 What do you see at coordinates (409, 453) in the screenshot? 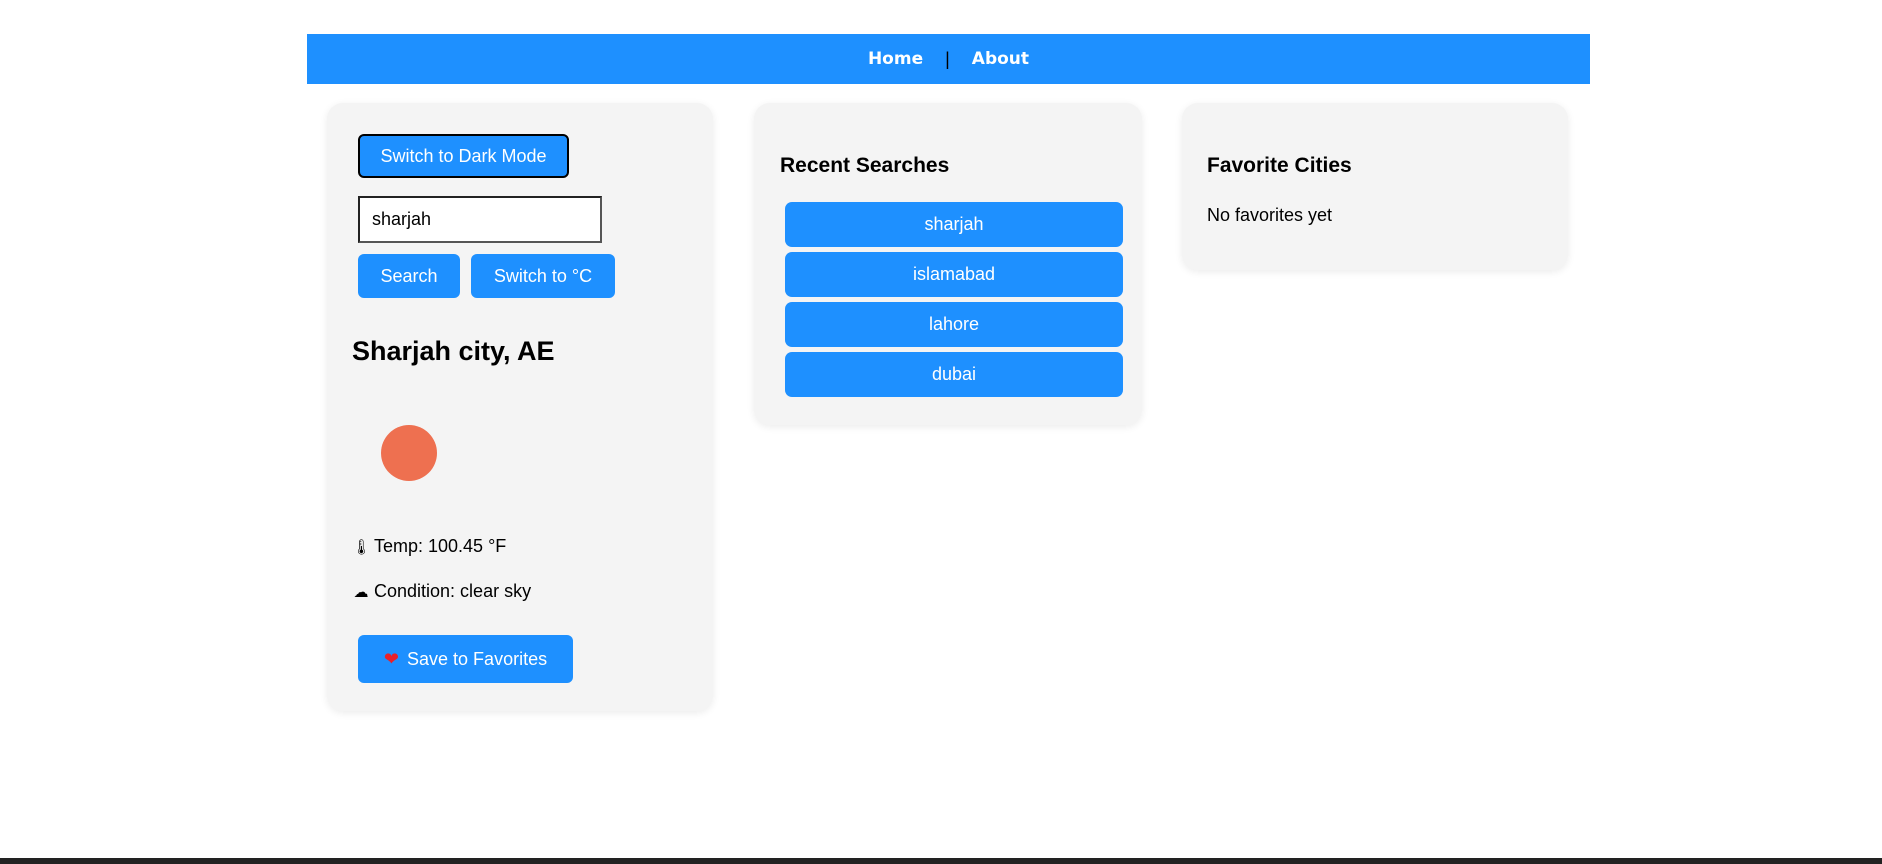
I see `sun-icon` at bounding box center [409, 453].